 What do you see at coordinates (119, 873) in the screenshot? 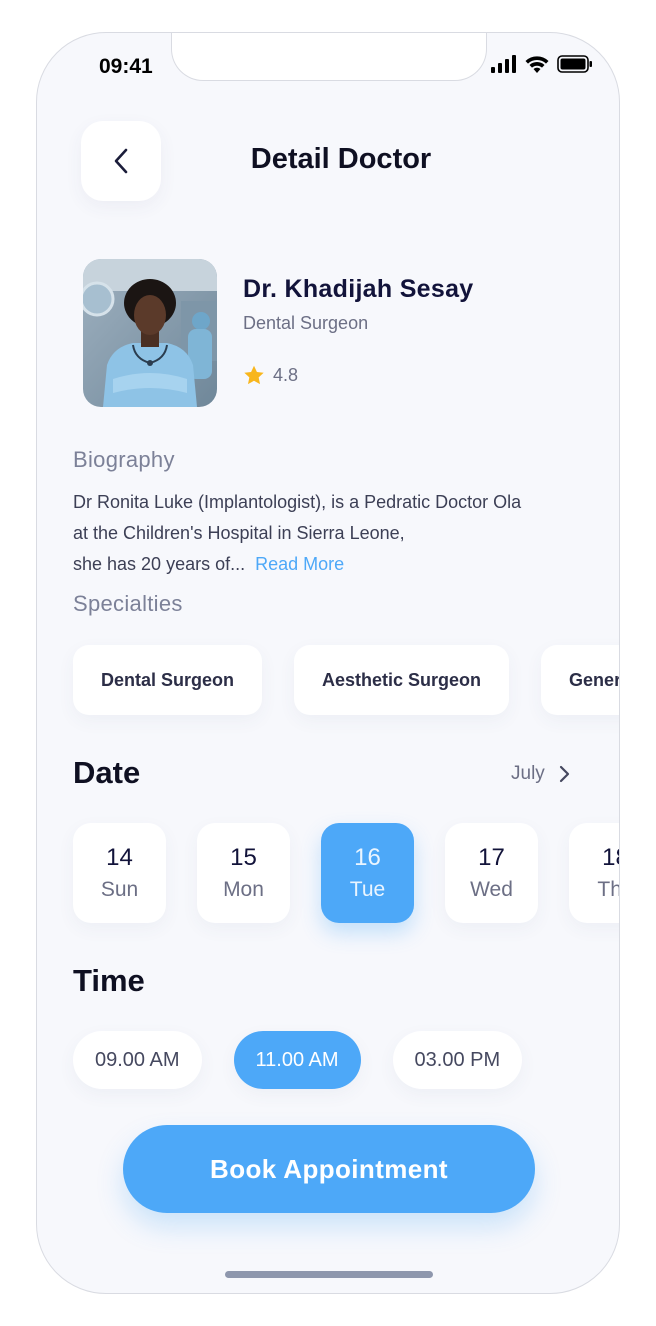
I see `date-card: 14 Sun` at bounding box center [119, 873].